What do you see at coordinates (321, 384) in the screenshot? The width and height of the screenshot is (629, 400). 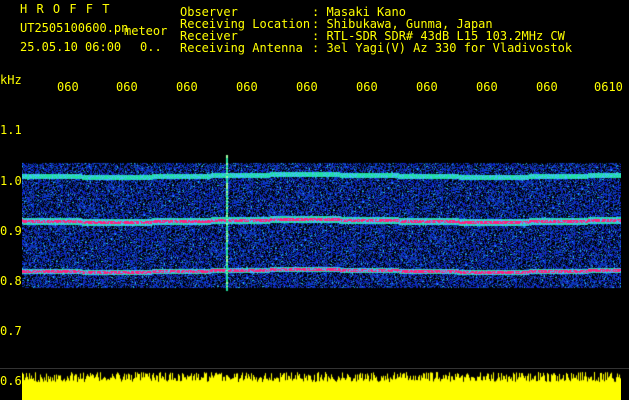 I see `signal-level-strip` at bounding box center [321, 384].